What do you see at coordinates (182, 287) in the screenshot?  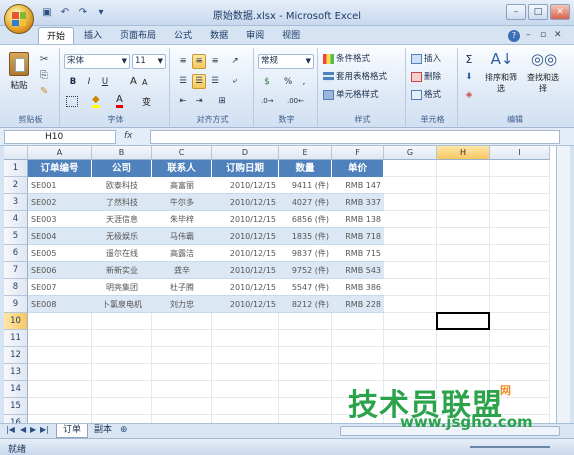 I see `table-cell: 杜子腾` at bounding box center [182, 287].